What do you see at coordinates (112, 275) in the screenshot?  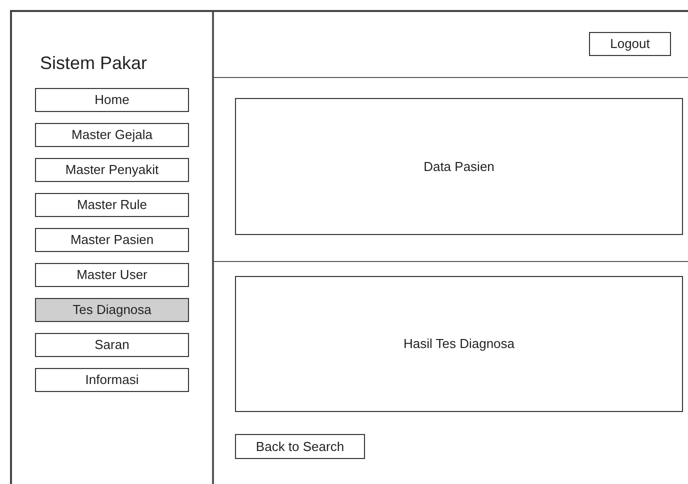 I see `nav-button: Master User` at bounding box center [112, 275].